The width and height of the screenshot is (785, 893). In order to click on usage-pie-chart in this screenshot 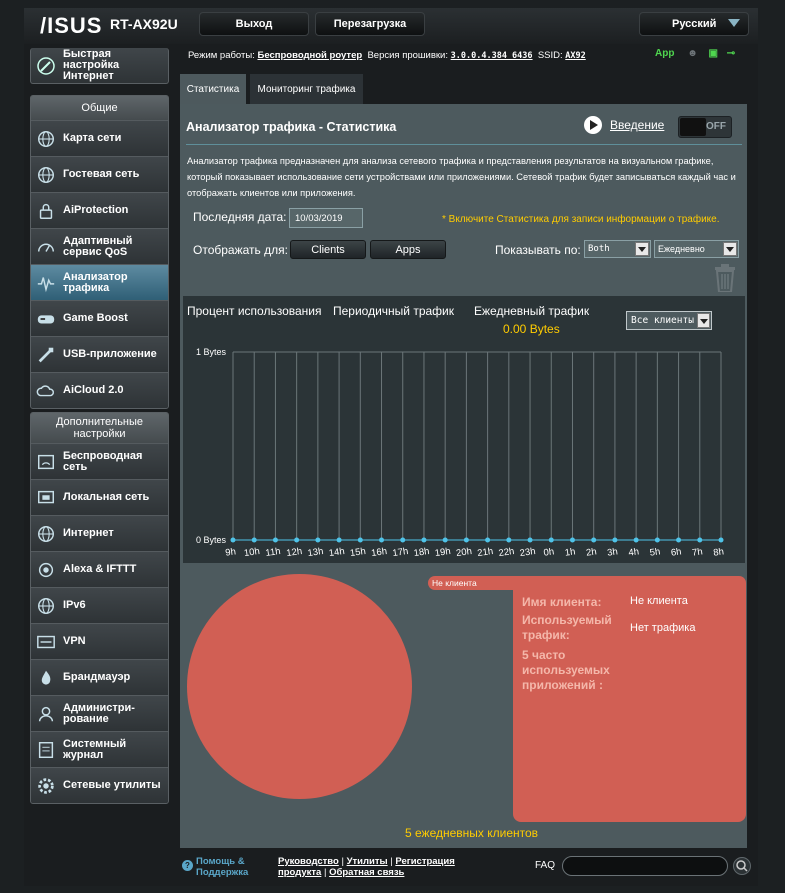, I will do `click(299, 686)`.